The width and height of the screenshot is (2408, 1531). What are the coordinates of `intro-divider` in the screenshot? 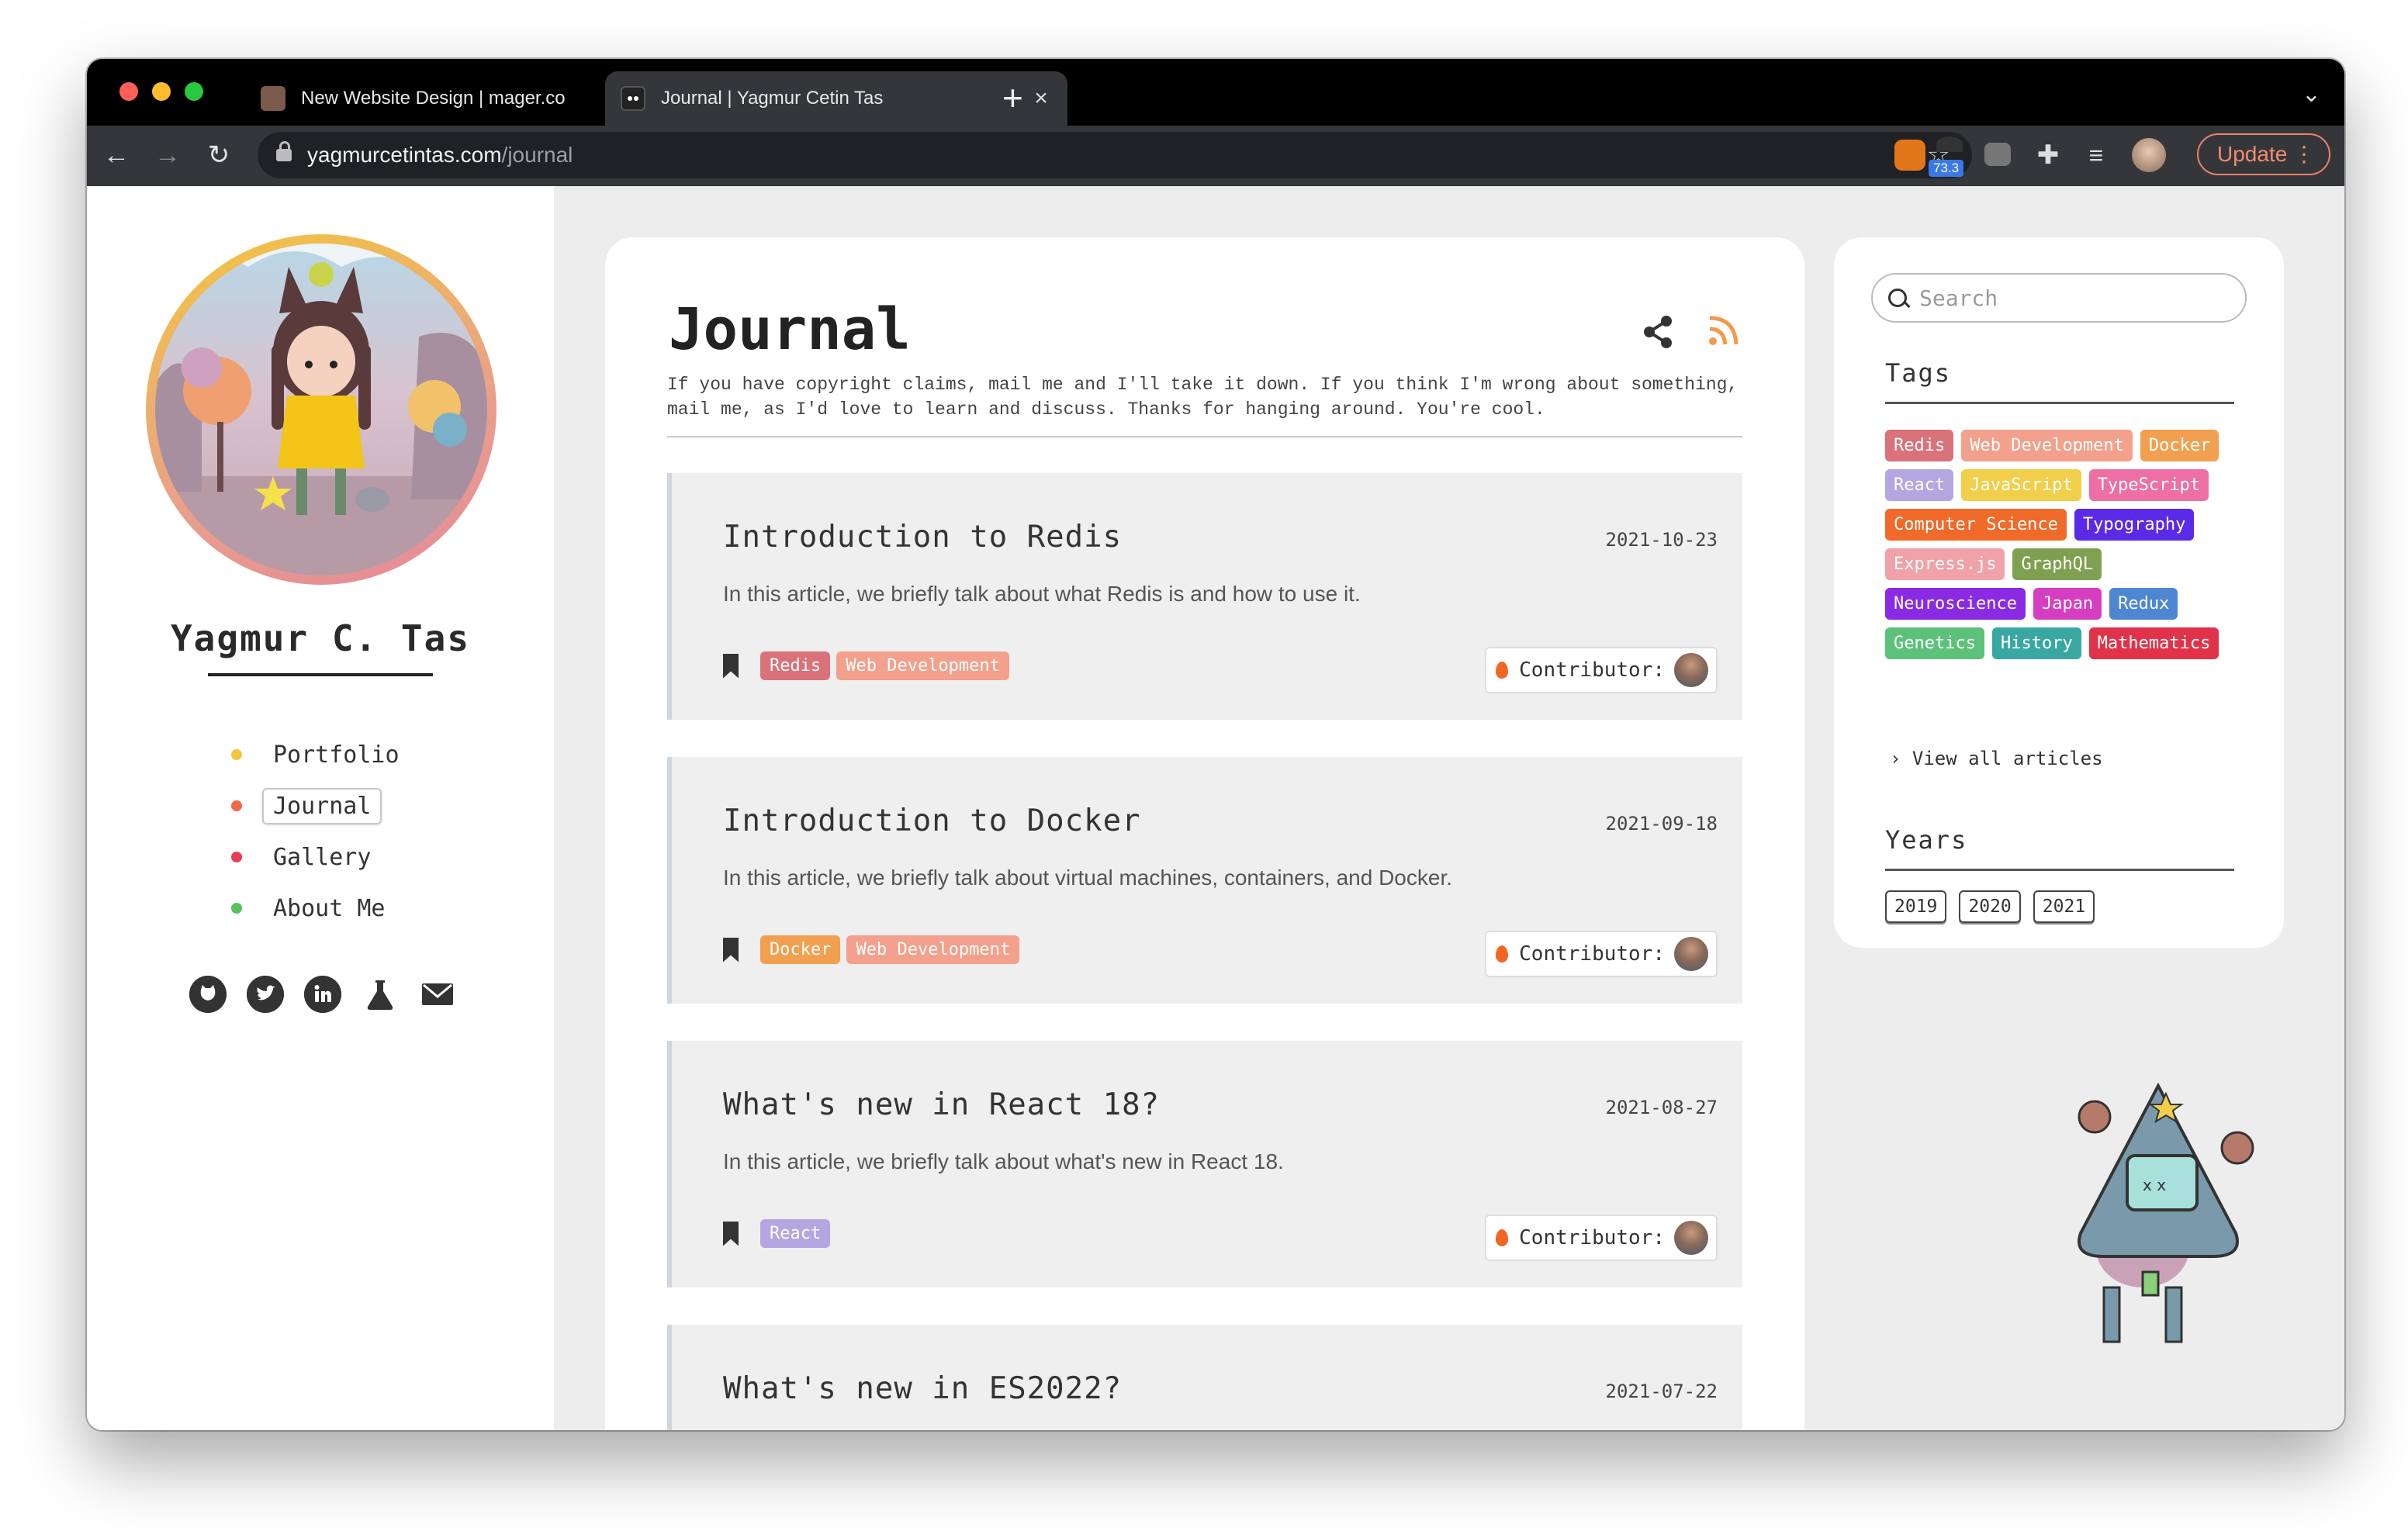 It's located at (1204, 436).